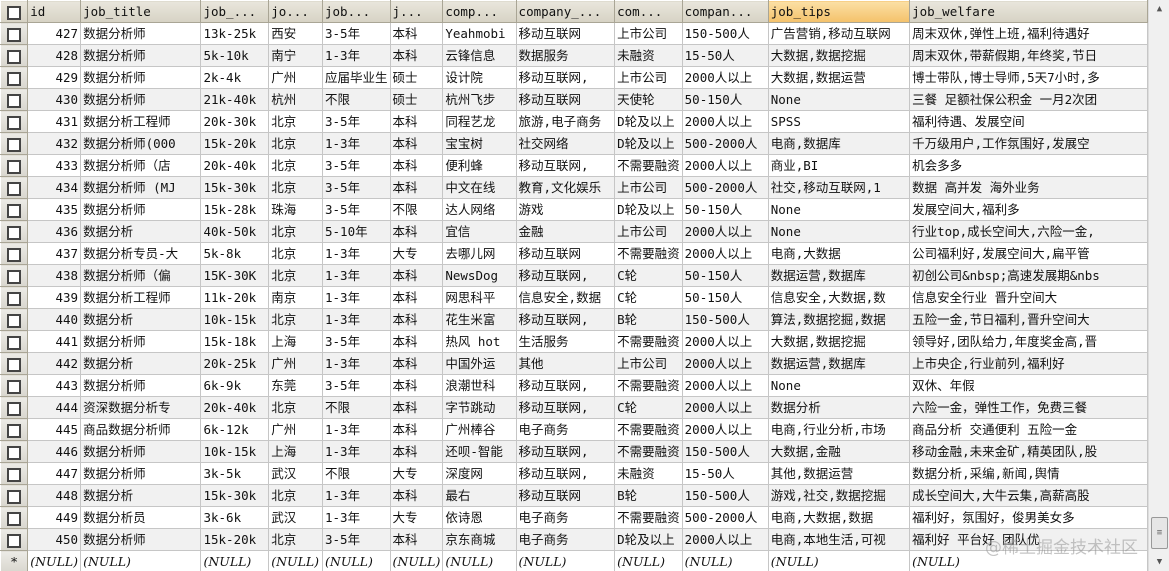  I want to click on table-cell: 442, so click(54, 363).